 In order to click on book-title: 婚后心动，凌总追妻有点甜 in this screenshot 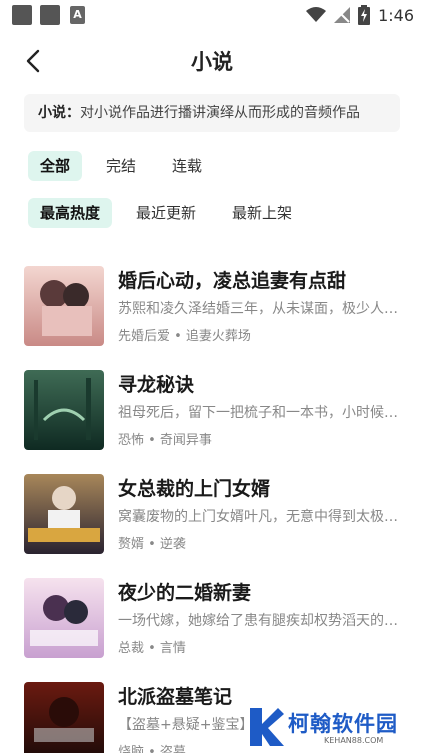, I will do `click(232, 281)`.